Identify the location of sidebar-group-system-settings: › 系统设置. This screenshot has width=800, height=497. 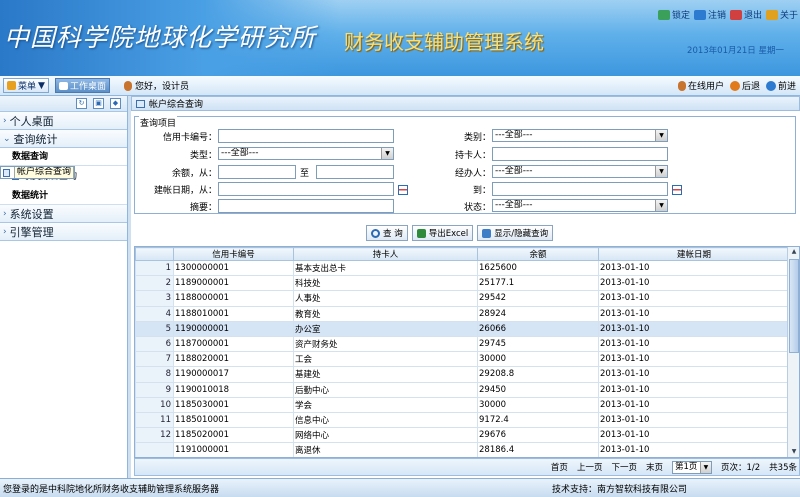
(63, 214).